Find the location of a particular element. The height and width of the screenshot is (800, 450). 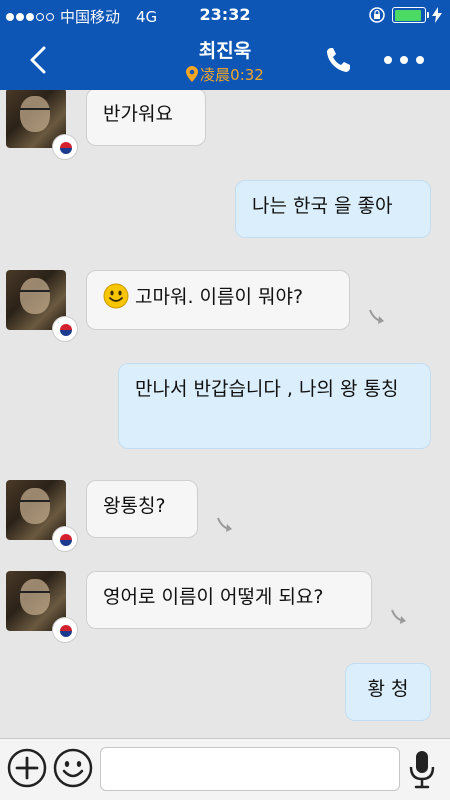

last-seen: 凌晨0:32 is located at coordinates (225, 74).